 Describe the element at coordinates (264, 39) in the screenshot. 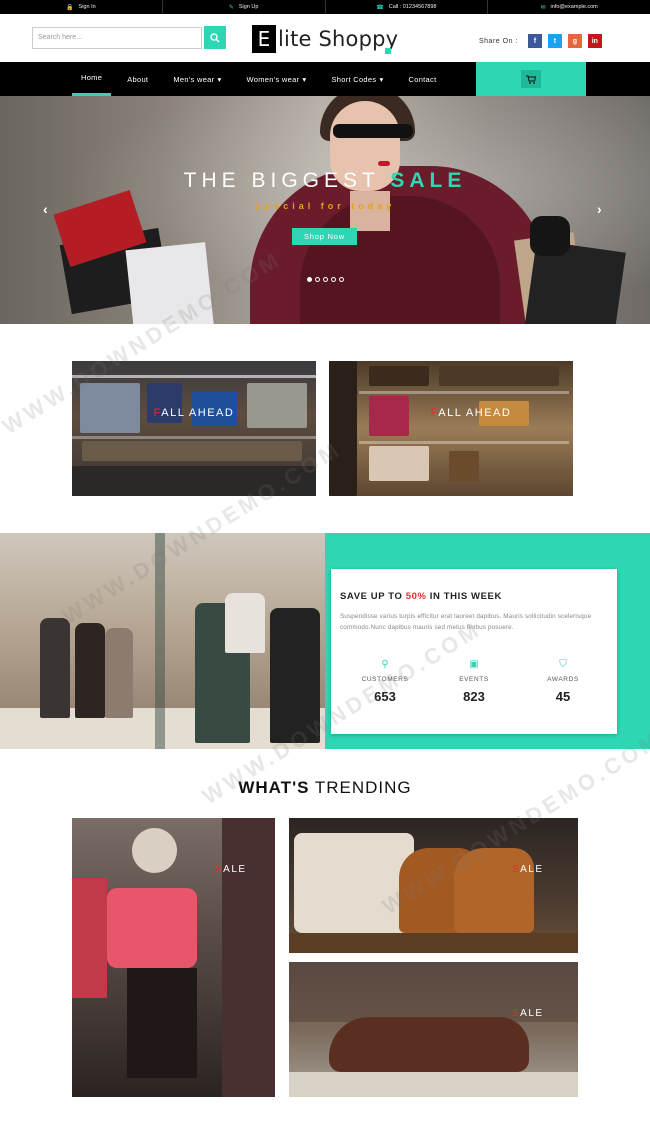

I see `logo-initial: E` at that location.